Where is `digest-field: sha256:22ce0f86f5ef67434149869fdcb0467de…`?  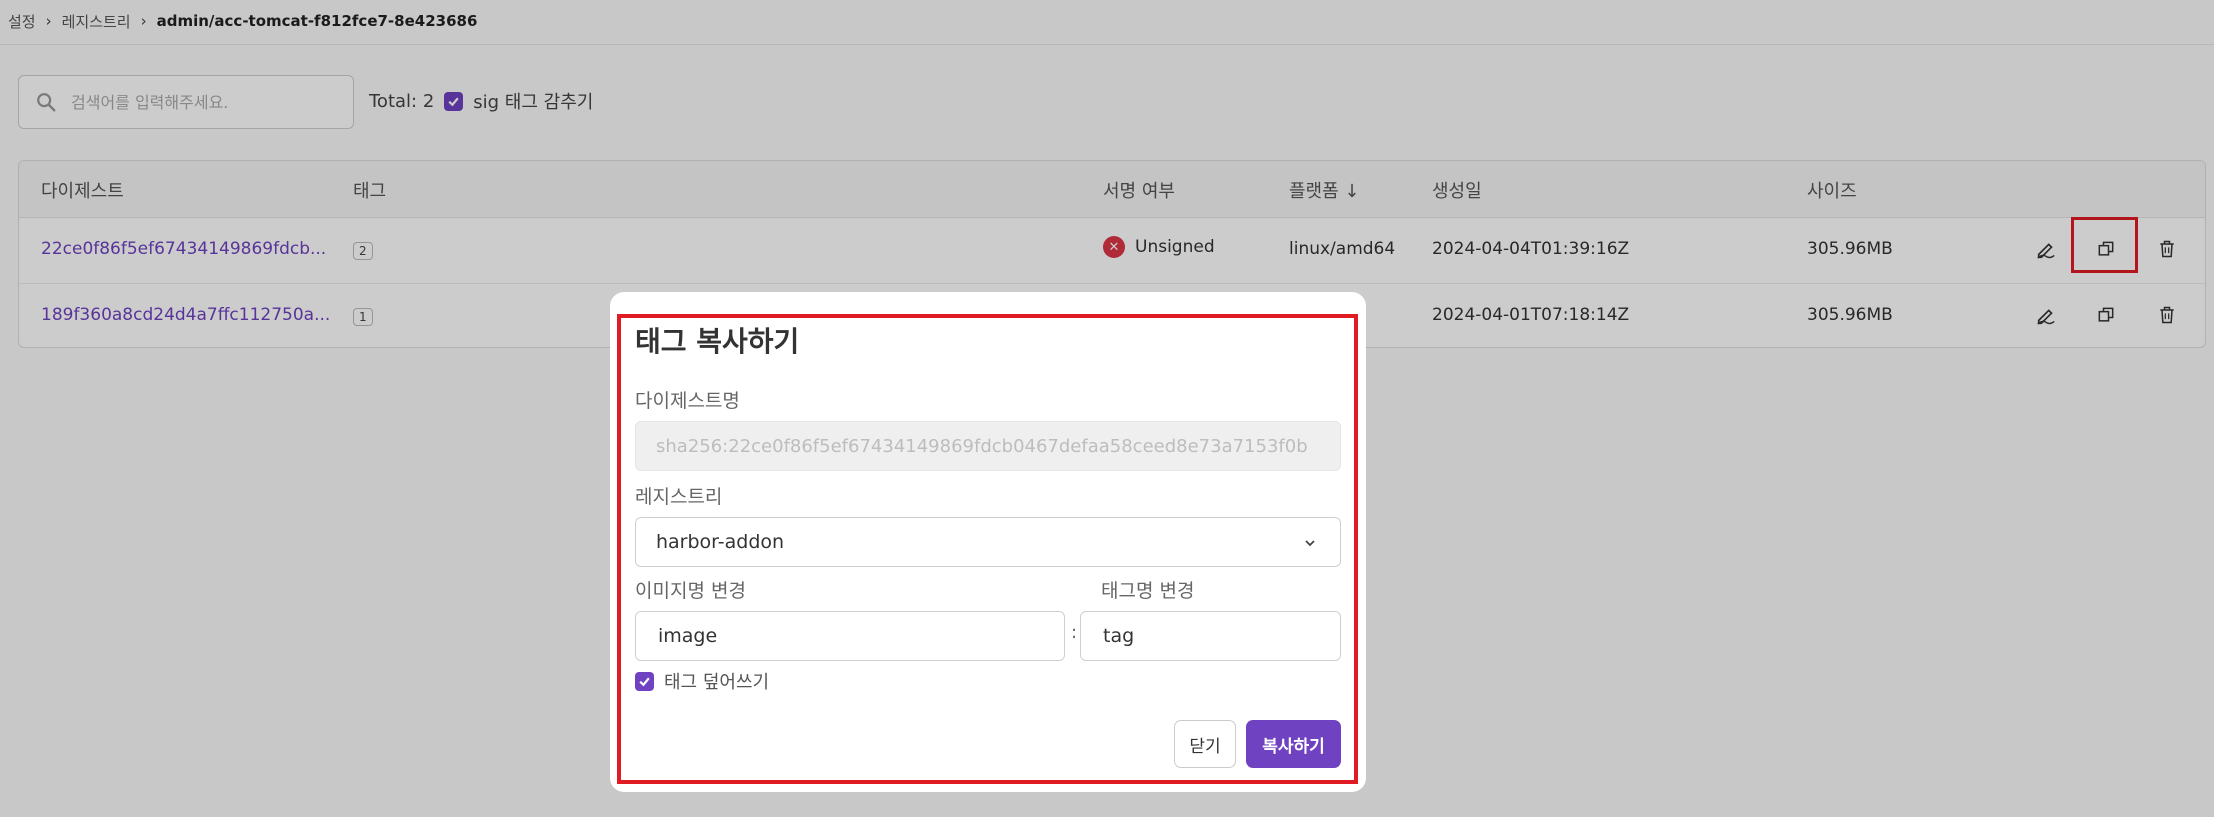 digest-field: sha256:22ce0f86f5ef67434149869fdcb0467de… is located at coordinates (988, 446).